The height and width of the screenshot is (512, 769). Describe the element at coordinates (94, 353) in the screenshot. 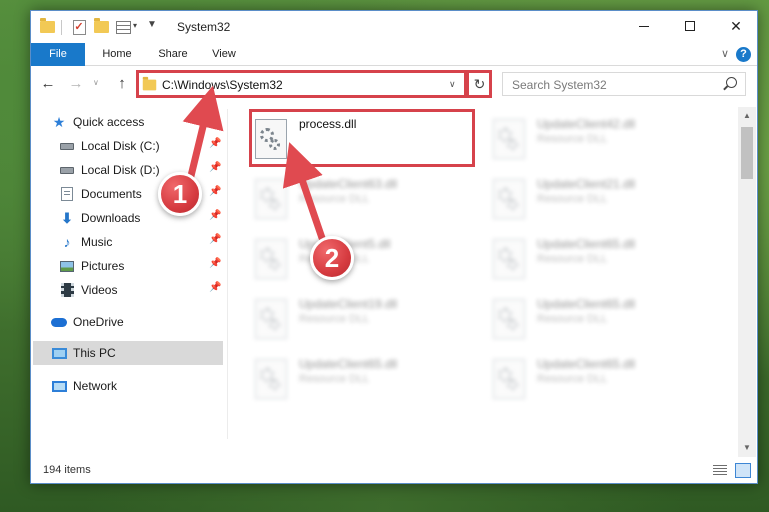

I see `sidebar-item-label: This PC` at that location.